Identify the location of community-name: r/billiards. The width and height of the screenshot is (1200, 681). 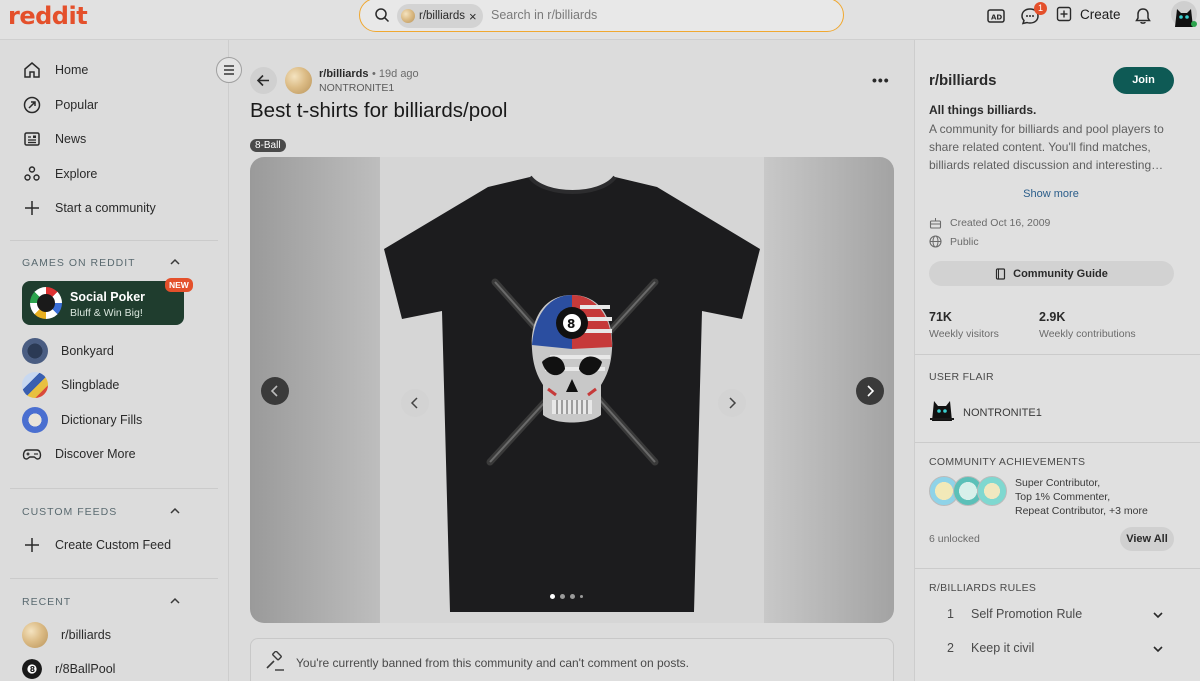
(963, 80).